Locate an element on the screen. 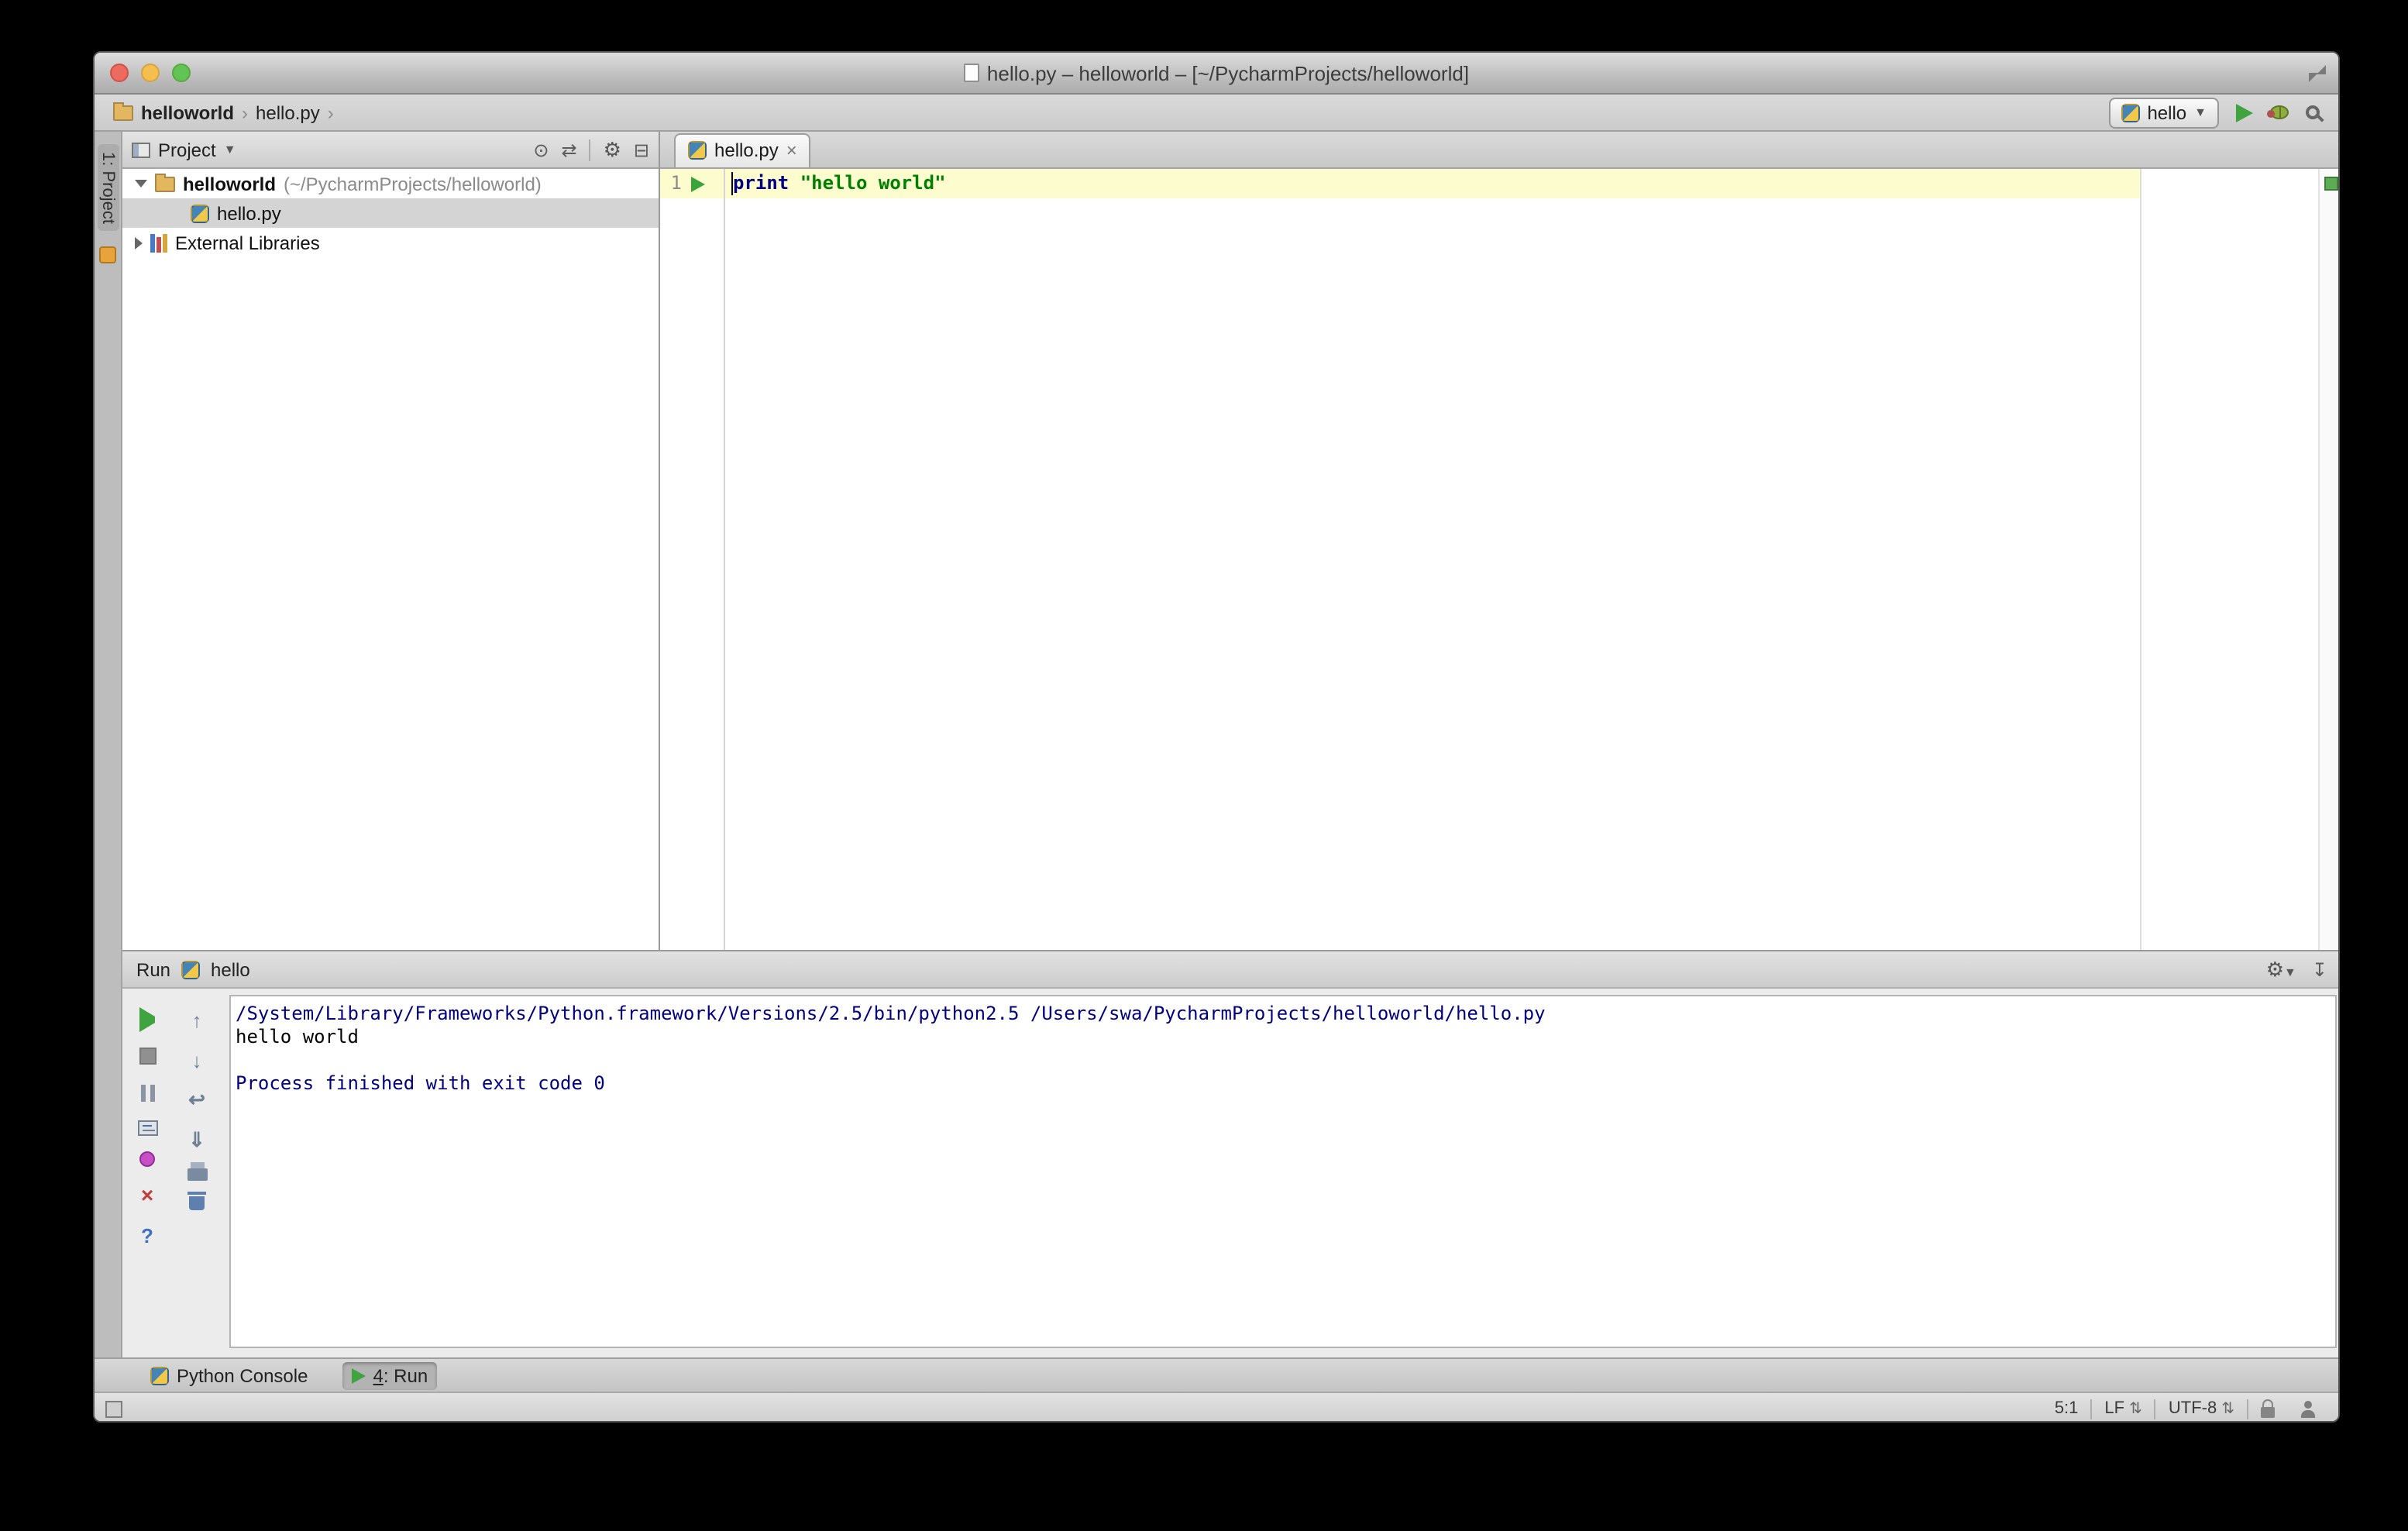  tree-file-name: hello.py is located at coordinates (249, 213).